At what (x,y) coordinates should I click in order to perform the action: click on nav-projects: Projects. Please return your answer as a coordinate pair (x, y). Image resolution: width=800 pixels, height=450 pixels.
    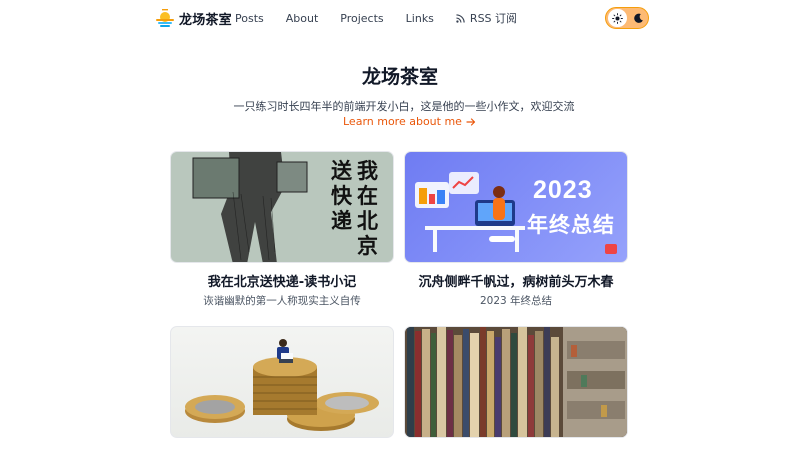
    Looking at the image, I should click on (361, 18).